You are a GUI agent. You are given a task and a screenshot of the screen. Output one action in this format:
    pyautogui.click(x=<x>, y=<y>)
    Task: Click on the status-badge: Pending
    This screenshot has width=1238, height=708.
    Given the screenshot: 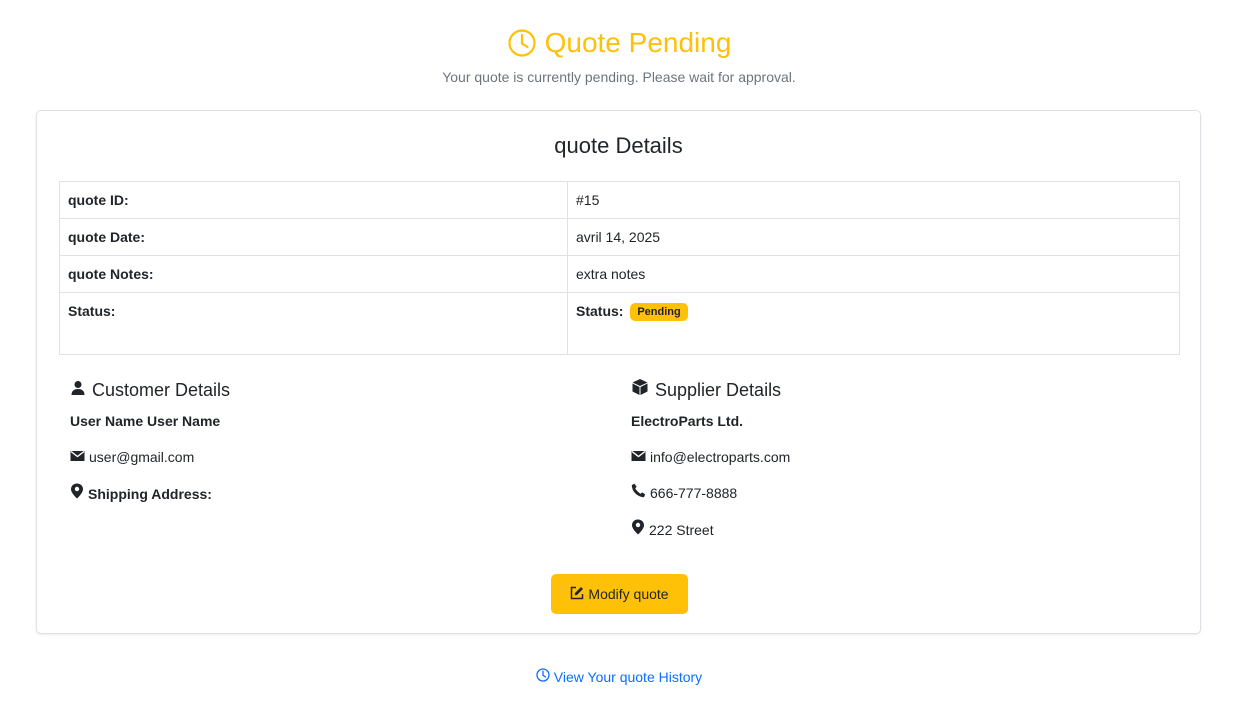 What is the action you would take?
    pyautogui.click(x=659, y=312)
    